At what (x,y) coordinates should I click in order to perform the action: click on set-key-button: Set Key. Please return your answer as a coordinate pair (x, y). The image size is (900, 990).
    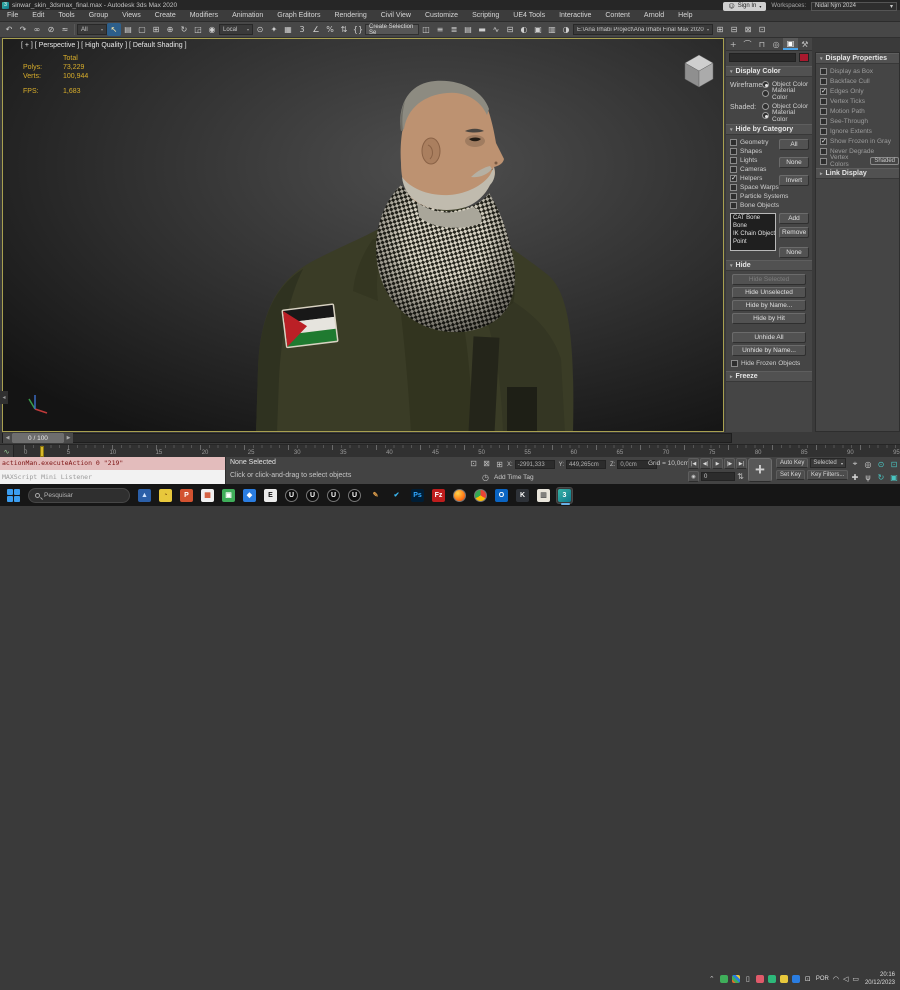
    Looking at the image, I should click on (791, 475).